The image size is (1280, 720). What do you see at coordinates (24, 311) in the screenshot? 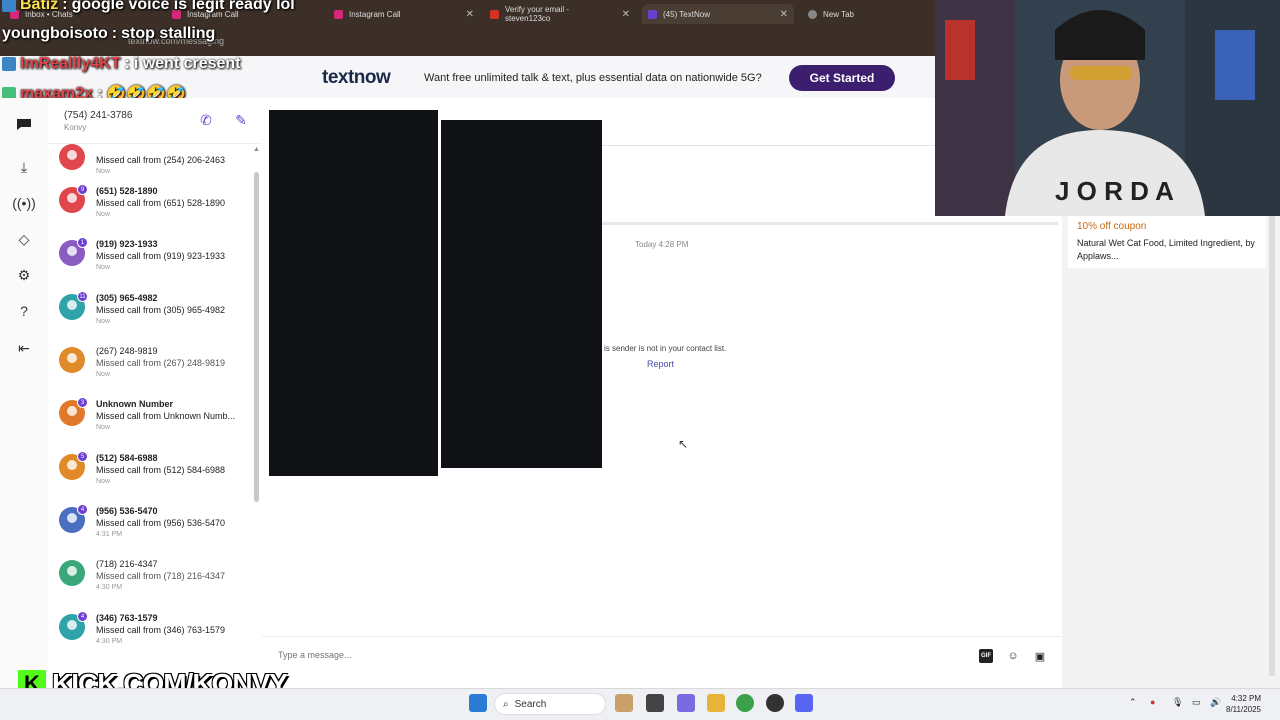
I see `help-icon: ?` at bounding box center [24, 311].